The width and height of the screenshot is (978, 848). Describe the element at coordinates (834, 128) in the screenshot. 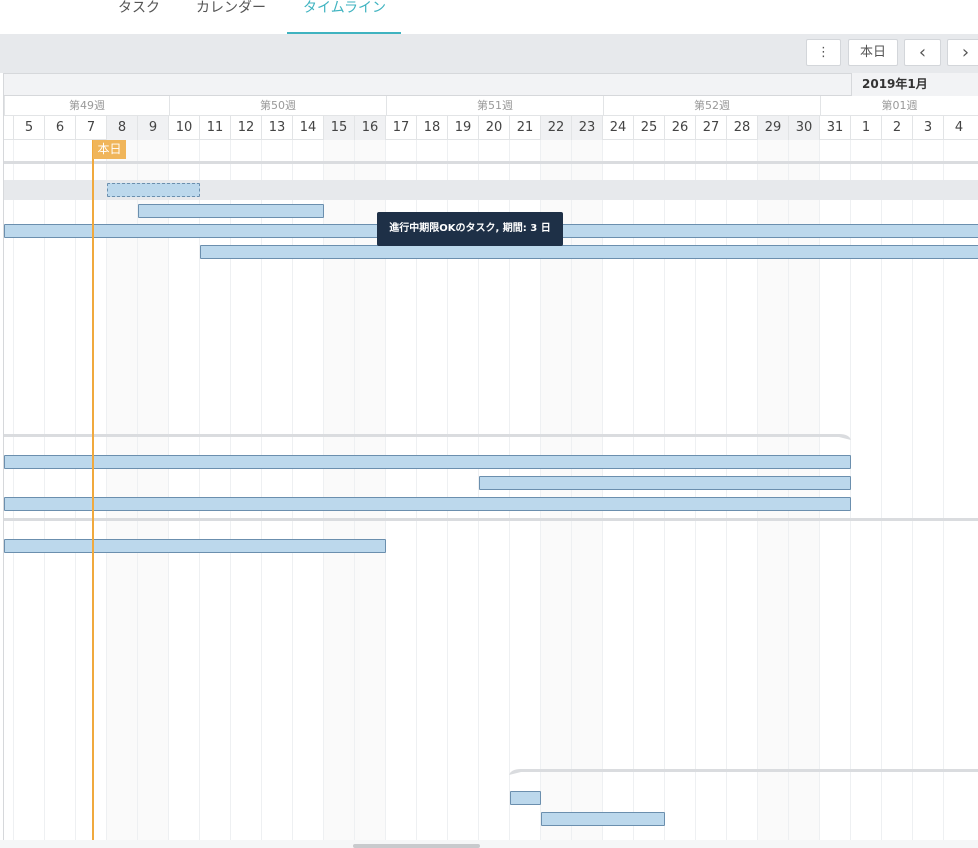

I see `day-cell: 31` at that location.